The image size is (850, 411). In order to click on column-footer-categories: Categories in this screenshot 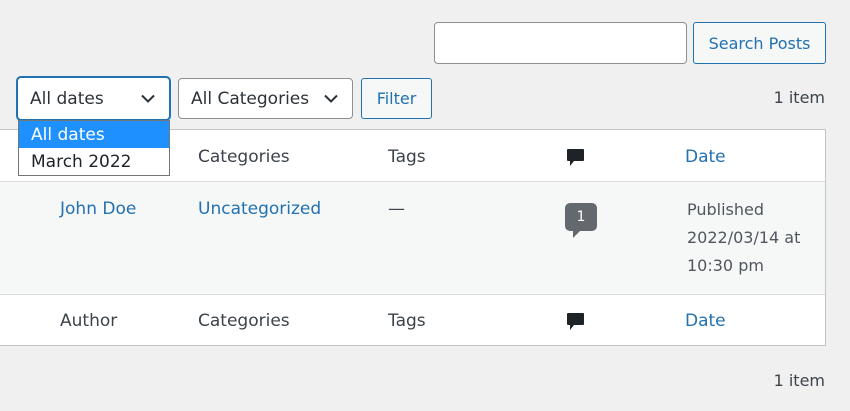, I will do `click(244, 321)`.